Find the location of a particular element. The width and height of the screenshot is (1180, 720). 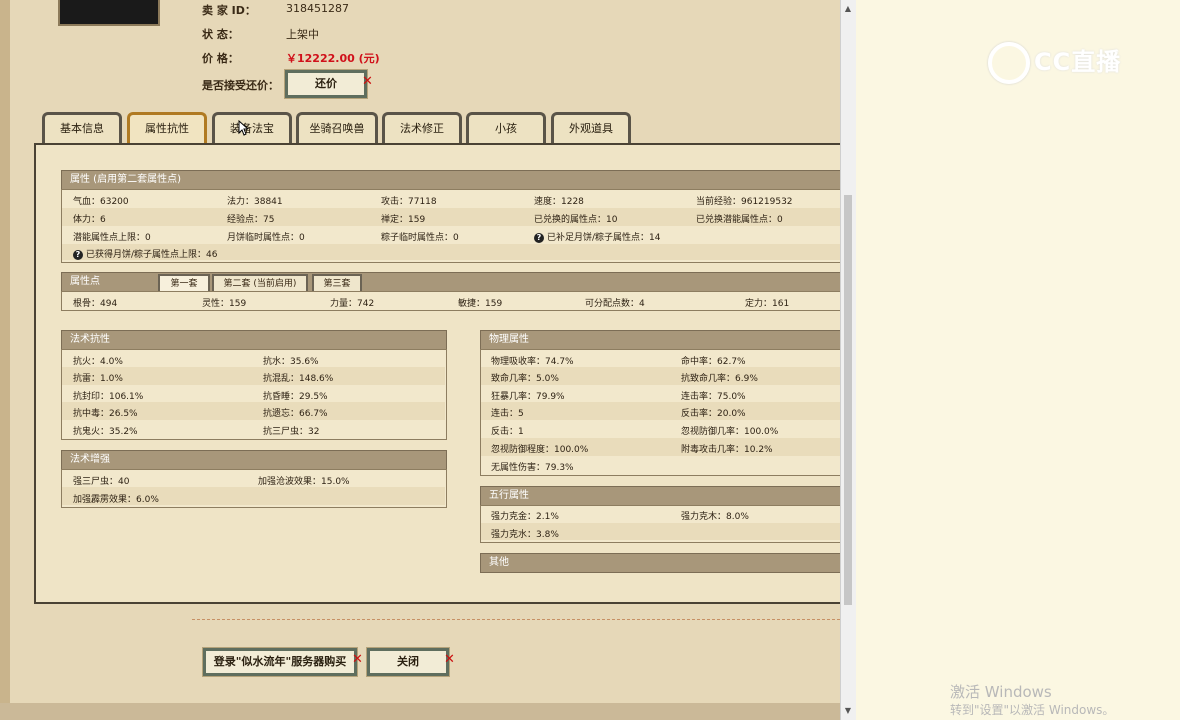

resist-water: 抗水：35.6% is located at coordinates (291, 362).